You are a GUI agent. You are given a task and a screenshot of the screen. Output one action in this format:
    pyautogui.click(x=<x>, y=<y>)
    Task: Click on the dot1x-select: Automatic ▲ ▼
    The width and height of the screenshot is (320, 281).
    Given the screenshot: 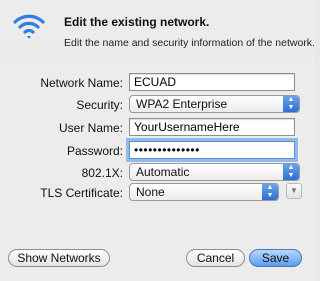 What is the action you would take?
    pyautogui.click(x=214, y=172)
    